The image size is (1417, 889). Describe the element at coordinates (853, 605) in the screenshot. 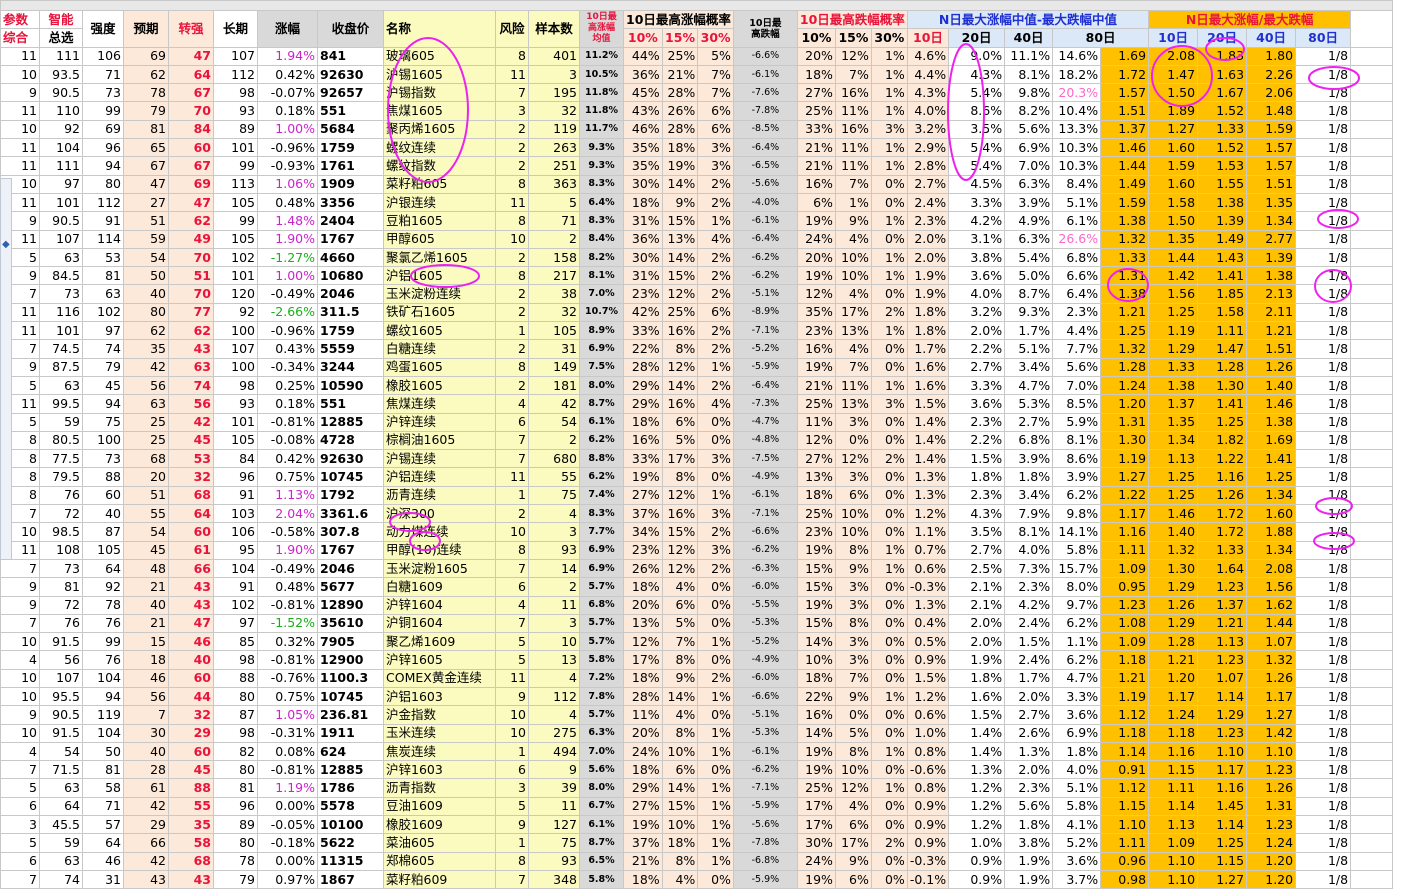

I see `cell-dp15: 3%` at that location.